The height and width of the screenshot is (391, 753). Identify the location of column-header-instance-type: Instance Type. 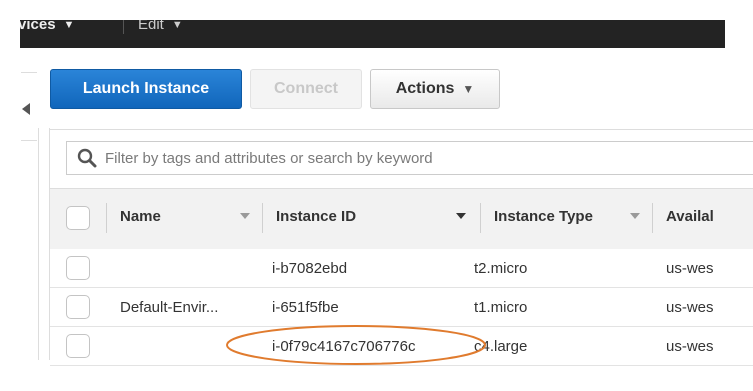
(543, 216).